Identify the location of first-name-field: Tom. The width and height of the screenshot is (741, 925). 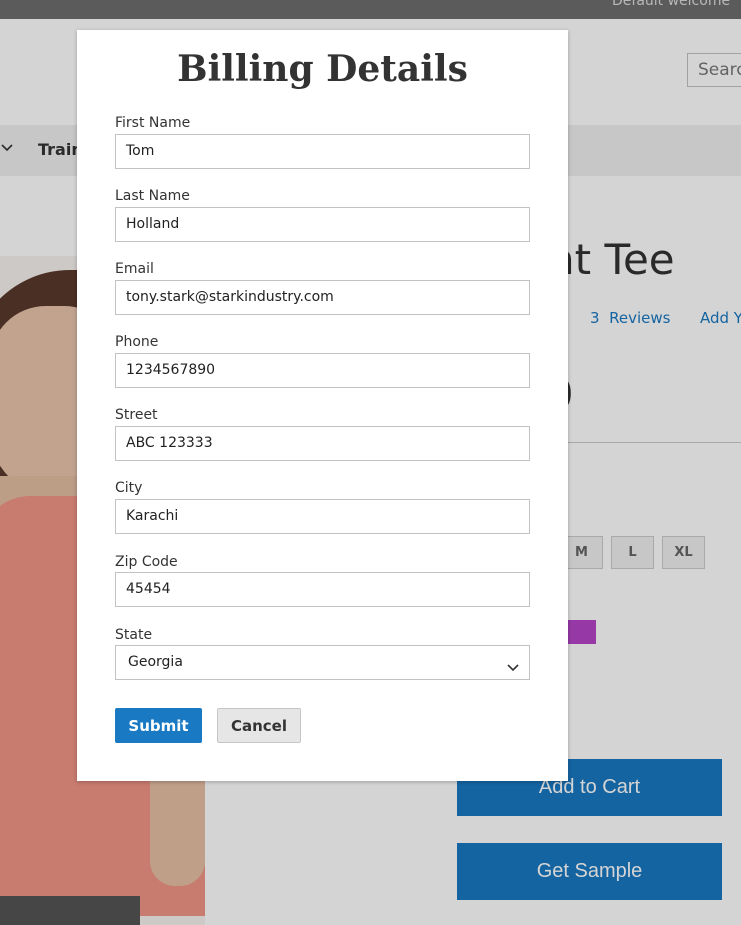
(322, 151).